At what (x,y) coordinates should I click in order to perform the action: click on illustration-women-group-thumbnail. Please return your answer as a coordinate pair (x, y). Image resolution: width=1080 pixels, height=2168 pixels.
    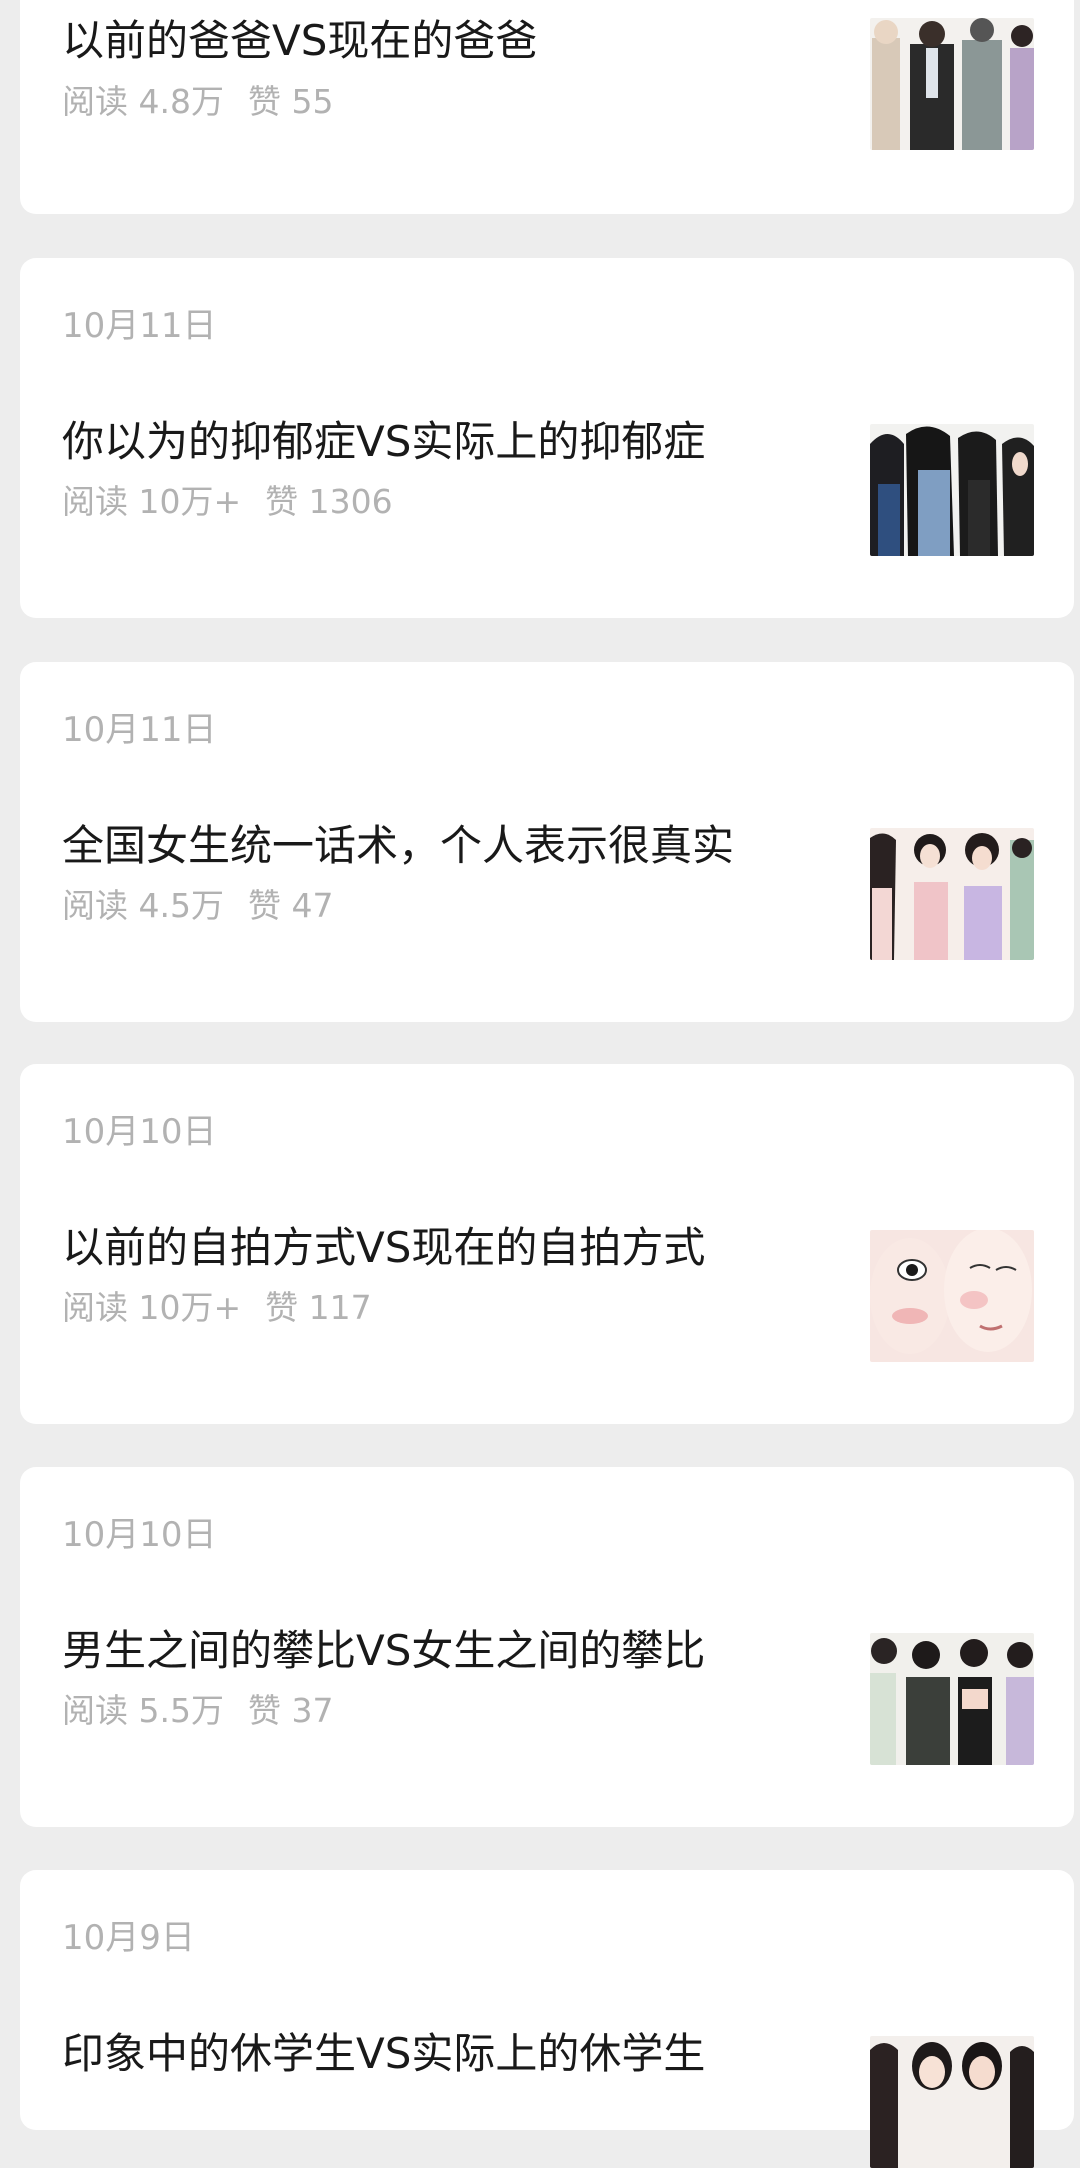
    Looking at the image, I should click on (952, 894).